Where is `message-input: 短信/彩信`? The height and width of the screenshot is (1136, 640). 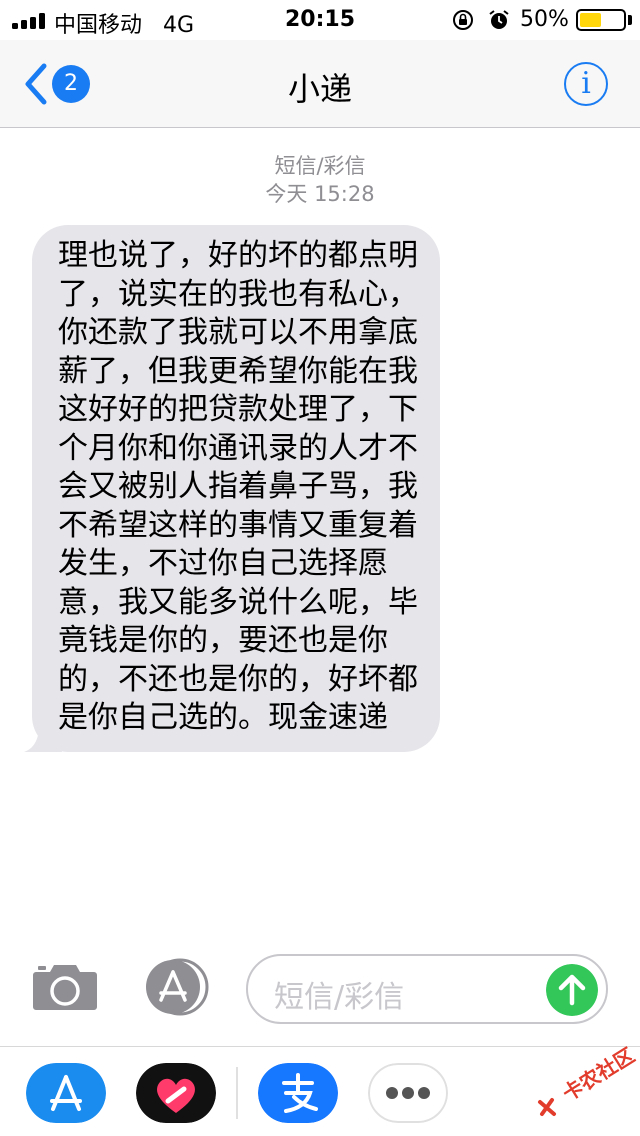
message-input: 短信/彩信 is located at coordinates (427, 989).